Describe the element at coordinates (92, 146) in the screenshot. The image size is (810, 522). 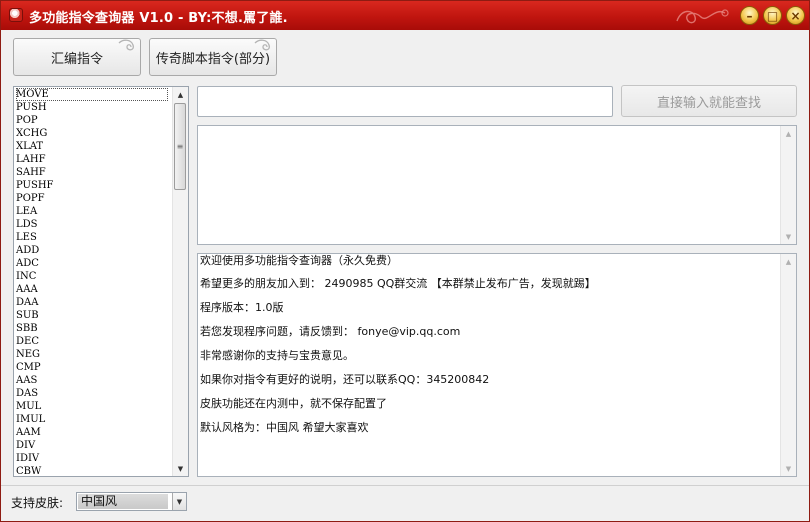
I see `instruction-list-item: XLAT` at that location.